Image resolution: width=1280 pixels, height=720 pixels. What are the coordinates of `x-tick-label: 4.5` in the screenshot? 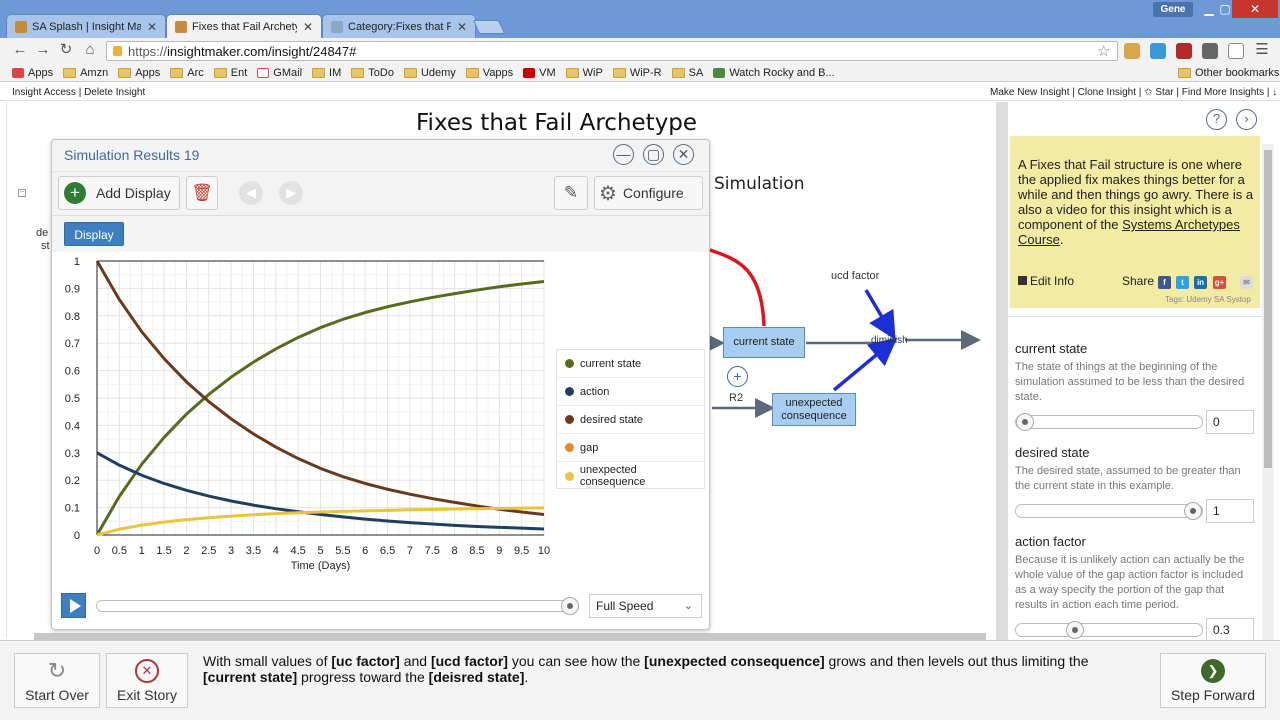 It's located at (298, 551).